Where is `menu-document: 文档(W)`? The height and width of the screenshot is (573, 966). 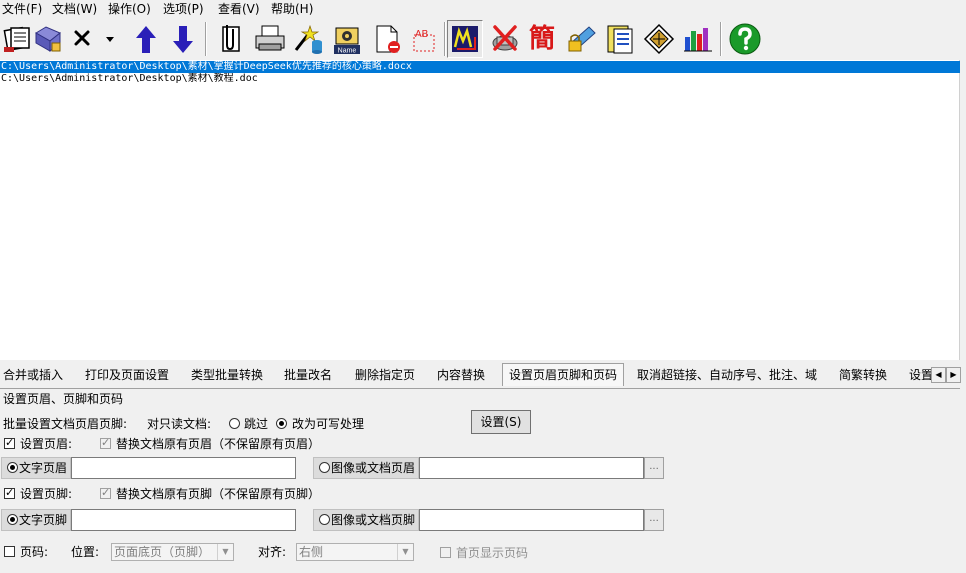
menu-document: 文档(W) is located at coordinates (74, 9).